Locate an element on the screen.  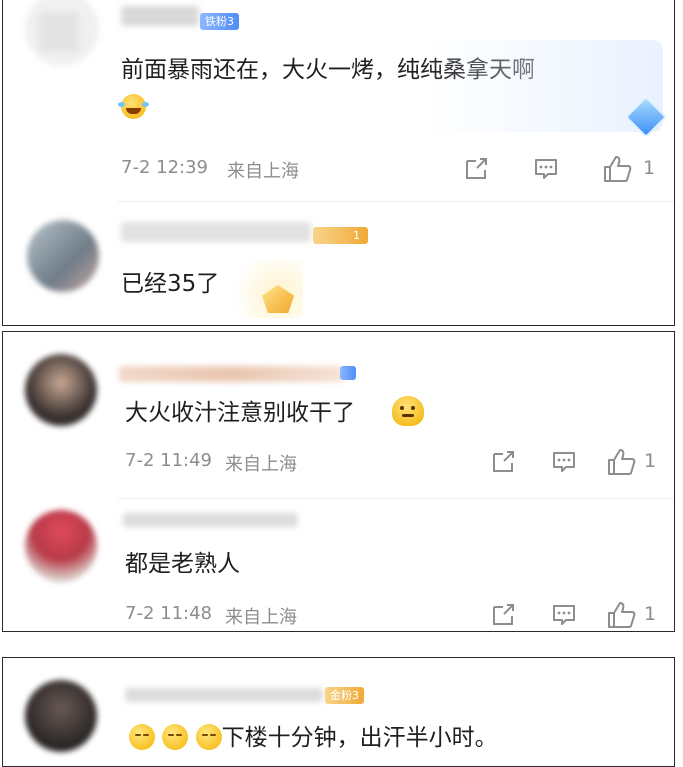
comment-time: 7-2 11:49 is located at coordinates (168, 460).